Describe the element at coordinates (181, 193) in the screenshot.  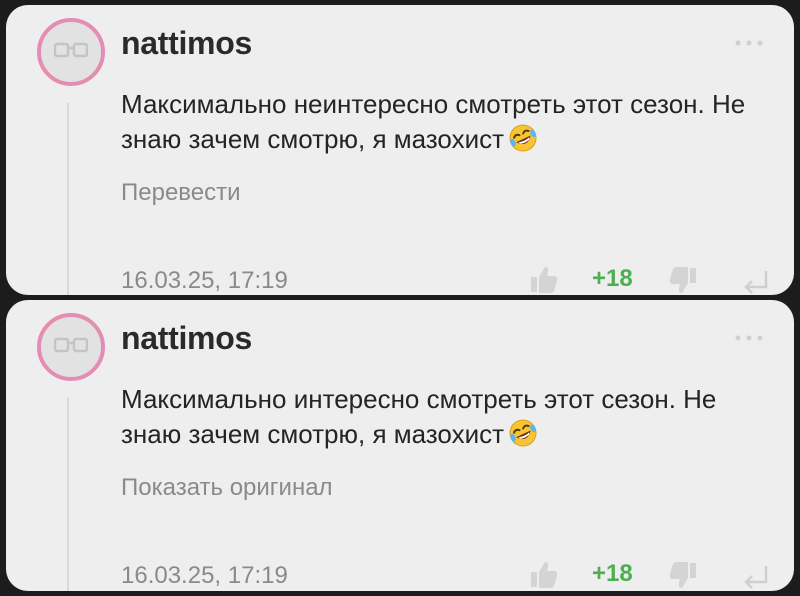
I see `translate-link: Перевести` at that location.